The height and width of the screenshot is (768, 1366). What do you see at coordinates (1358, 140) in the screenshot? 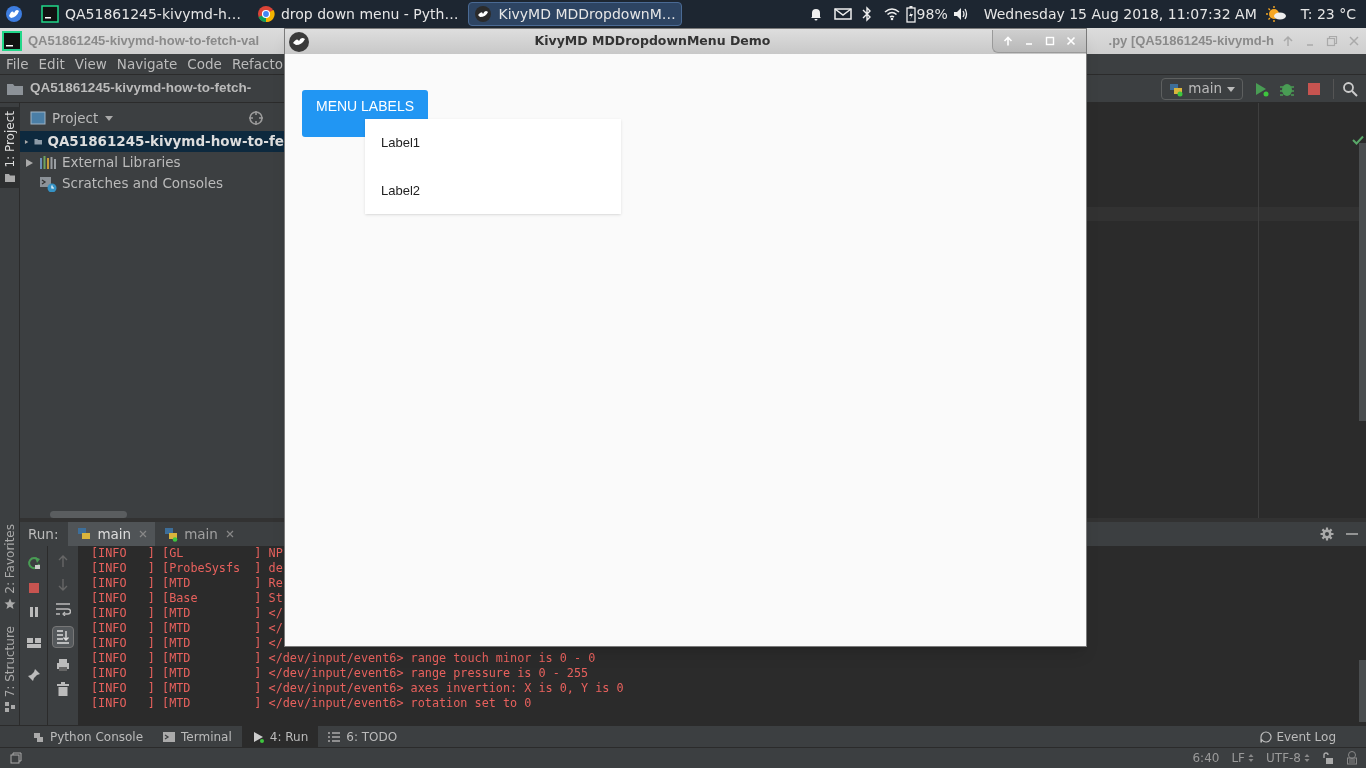
I see `check-icon` at bounding box center [1358, 140].